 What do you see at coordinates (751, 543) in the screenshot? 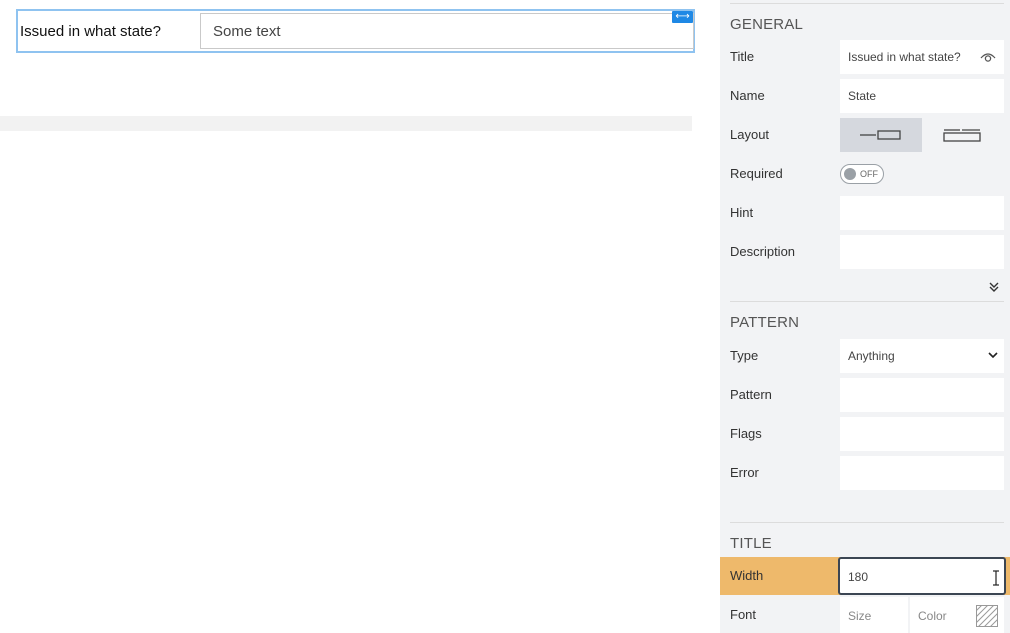
I see `section-title-title: TITLE` at bounding box center [751, 543].